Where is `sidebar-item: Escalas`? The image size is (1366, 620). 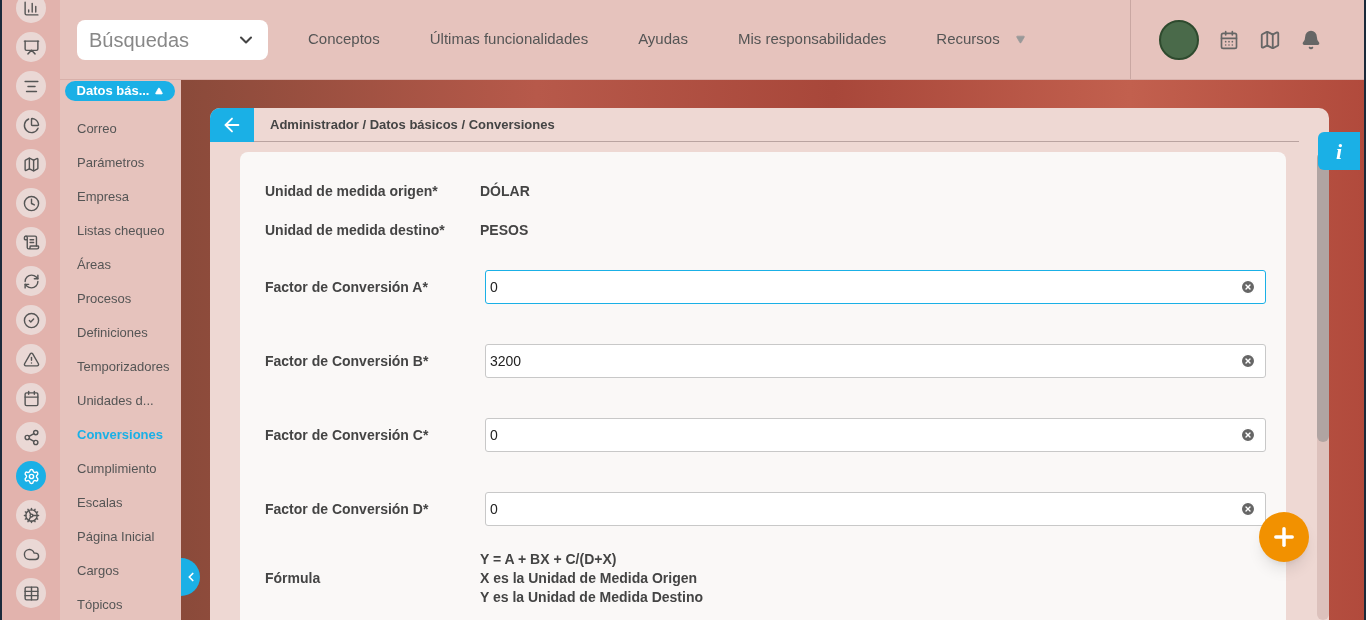 sidebar-item: Escalas is located at coordinates (120, 502).